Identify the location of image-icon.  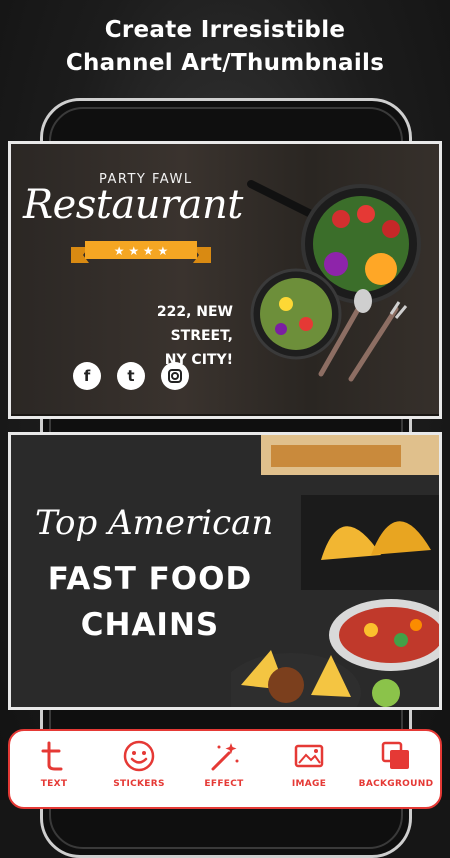
(309, 756).